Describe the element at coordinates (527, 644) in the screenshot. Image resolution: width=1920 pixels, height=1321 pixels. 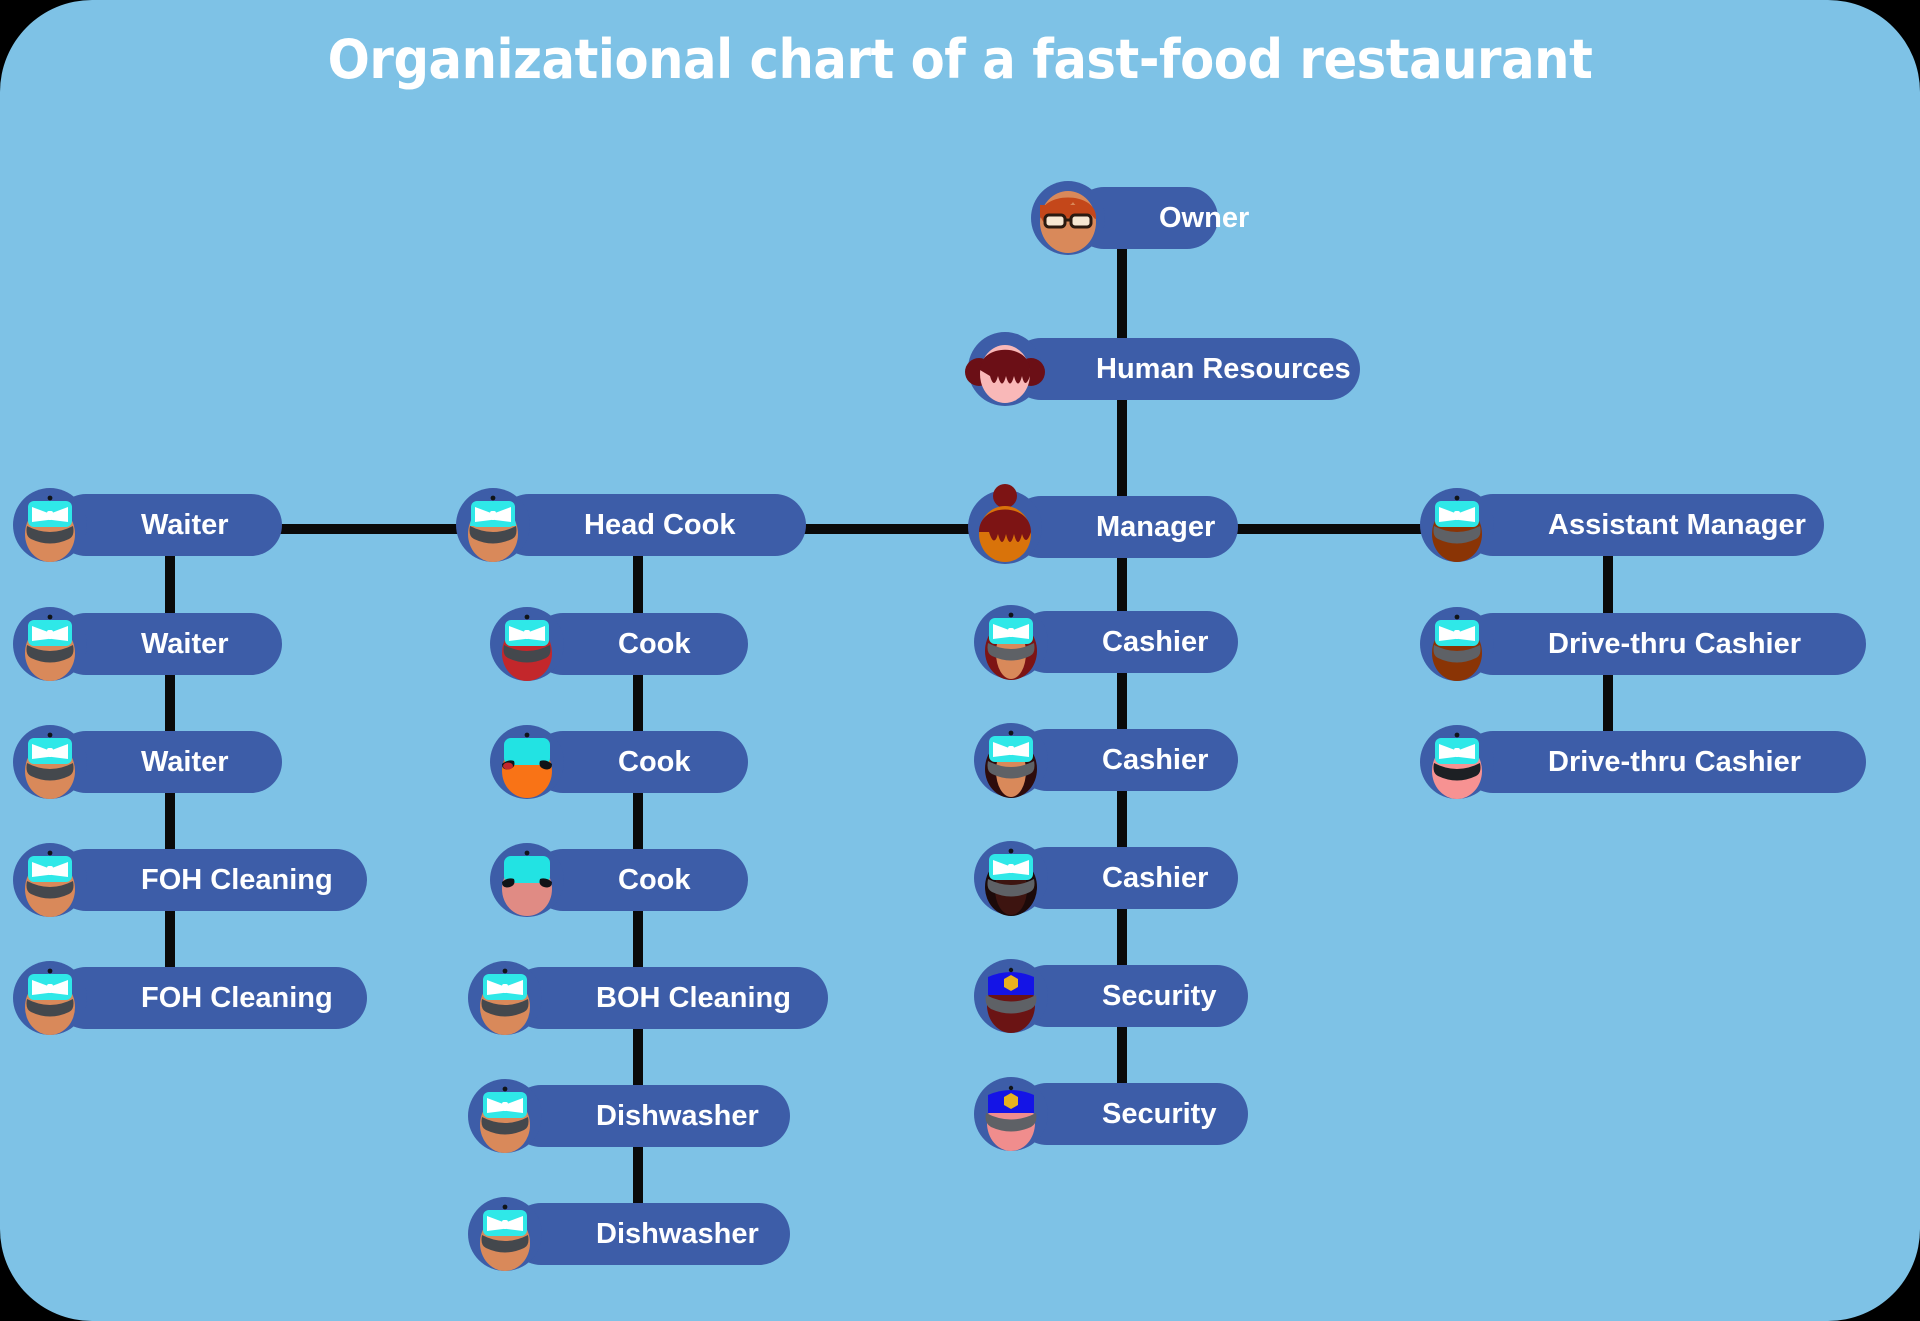
I see `avatar-cap-bow-red` at that location.